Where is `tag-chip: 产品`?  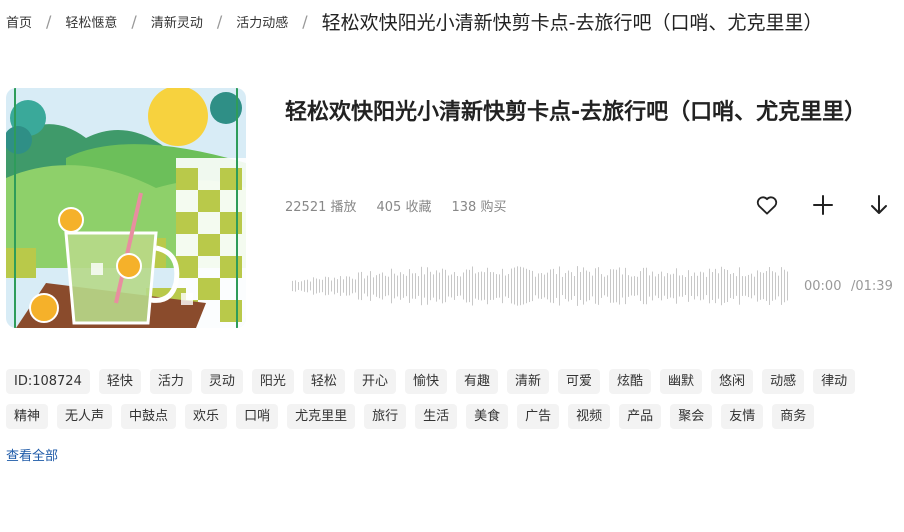 tag-chip: 产品 is located at coordinates (640, 416).